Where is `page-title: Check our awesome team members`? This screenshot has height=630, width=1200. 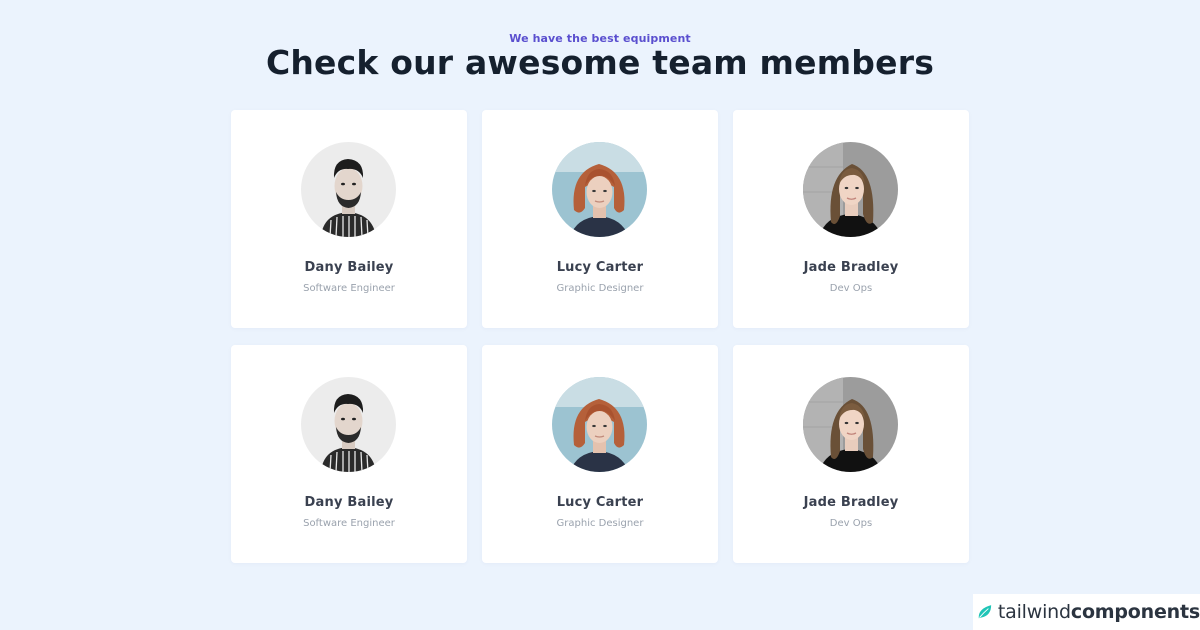
page-title: Check our awesome team members is located at coordinates (600, 62).